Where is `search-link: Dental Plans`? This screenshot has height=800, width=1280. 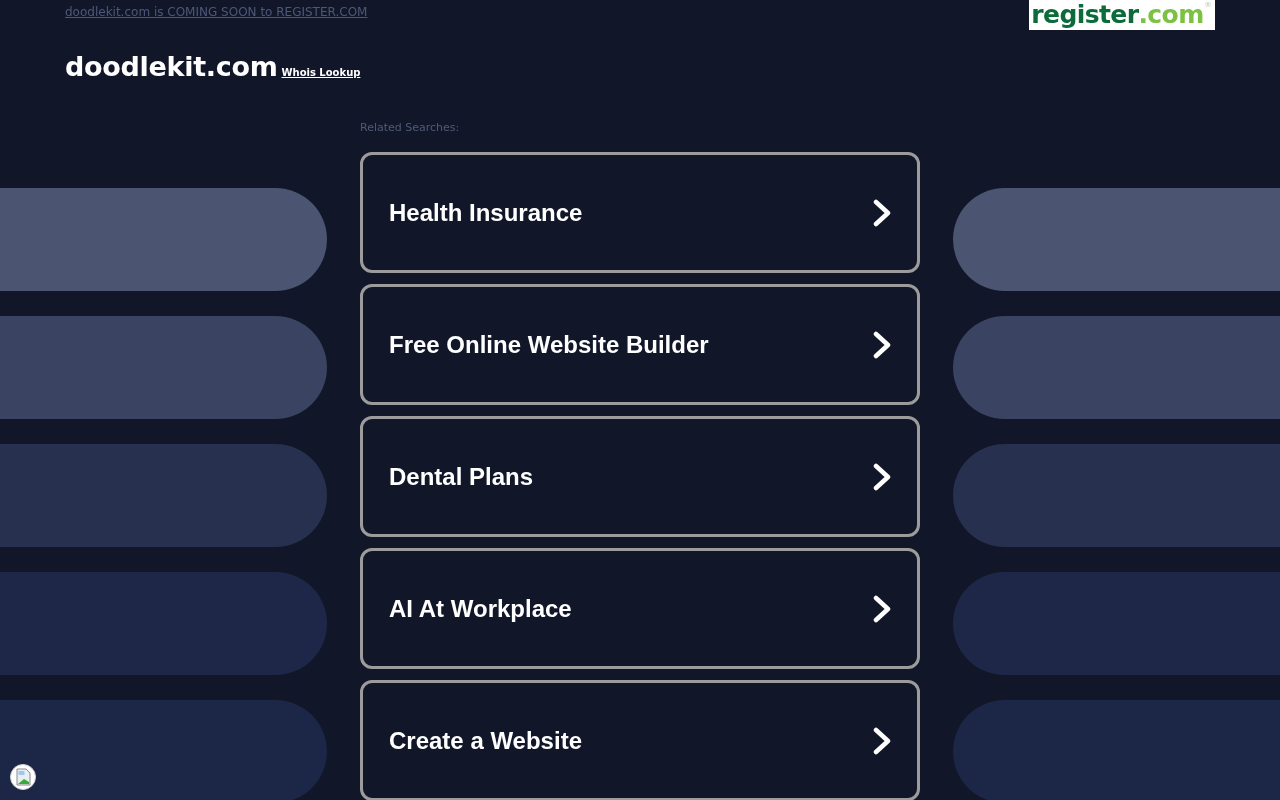
search-link: Dental Plans is located at coordinates (640, 476).